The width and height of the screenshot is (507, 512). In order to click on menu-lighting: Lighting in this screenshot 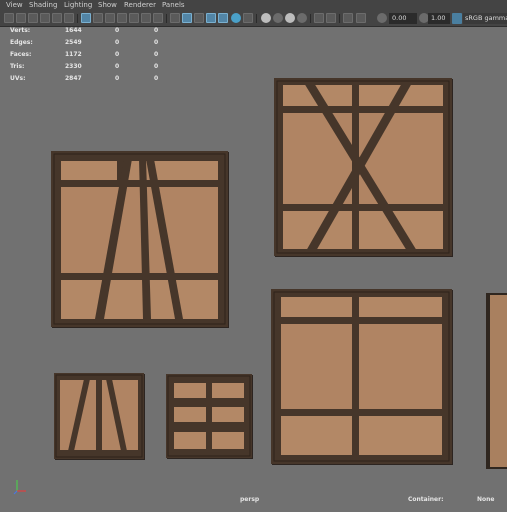, I will do `click(78, 5)`.